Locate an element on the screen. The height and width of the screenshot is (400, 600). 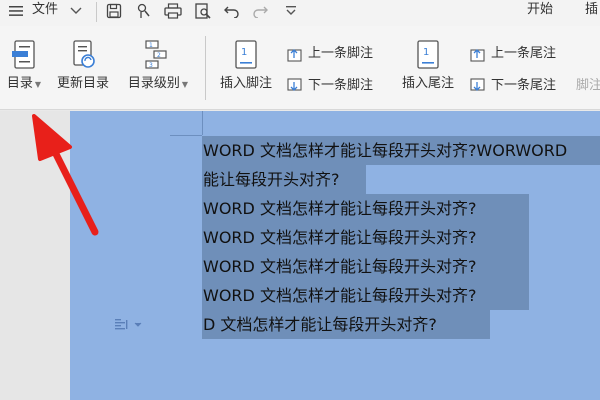
next-endnote-button: 下一条尾注 is located at coordinates (513, 86).